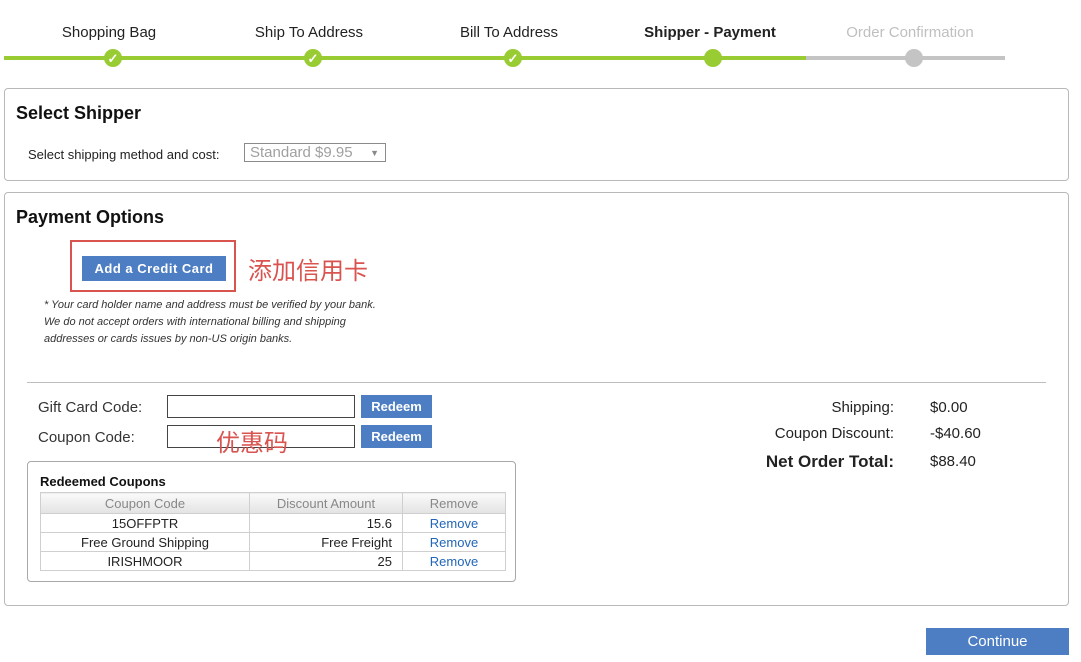 Image resolution: width=1081 pixels, height=662 pixels. Describe the element at coordinates (454, 503) in the screenshot. I see `column-header-remove: Remove` at that location.